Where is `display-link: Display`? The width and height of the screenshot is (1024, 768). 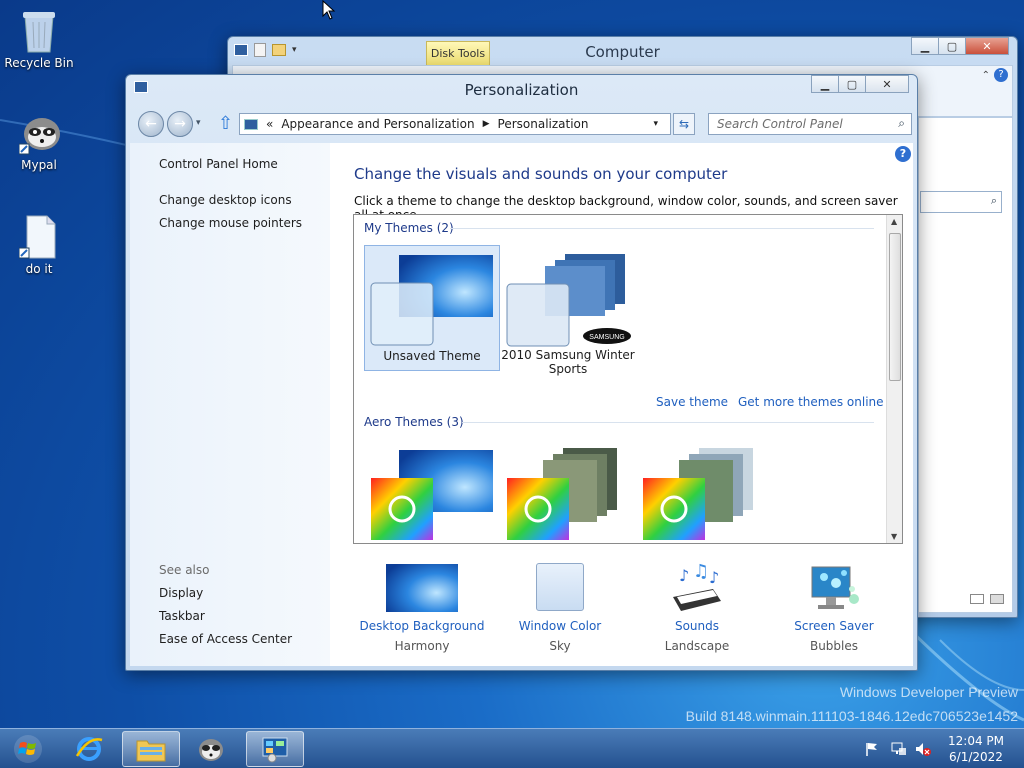
display-link: Display is located at coordinates (181, 593).